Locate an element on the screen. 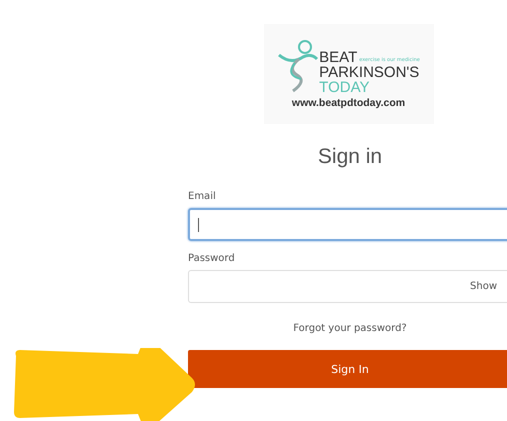  field-label: Email is located at coordinates (202, 196).